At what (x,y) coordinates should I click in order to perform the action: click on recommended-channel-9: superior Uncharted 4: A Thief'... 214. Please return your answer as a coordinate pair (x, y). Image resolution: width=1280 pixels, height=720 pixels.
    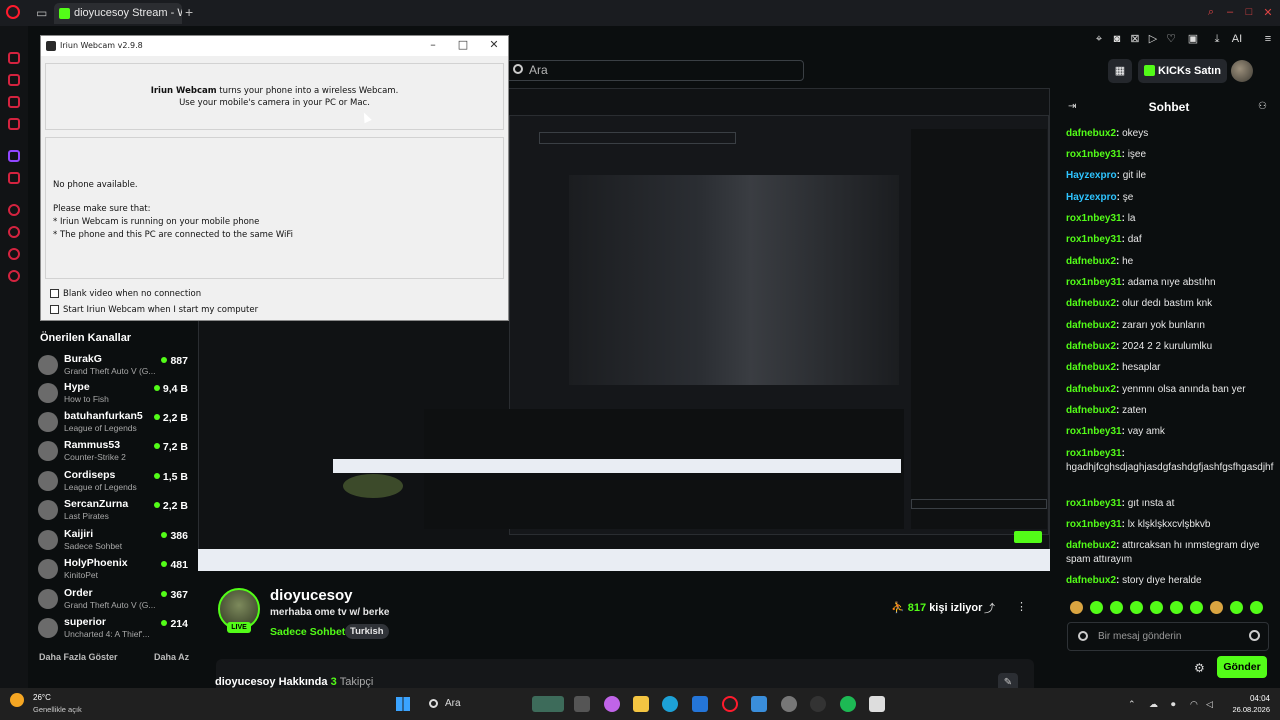
    Looking at the image, I should click on (113, 629).